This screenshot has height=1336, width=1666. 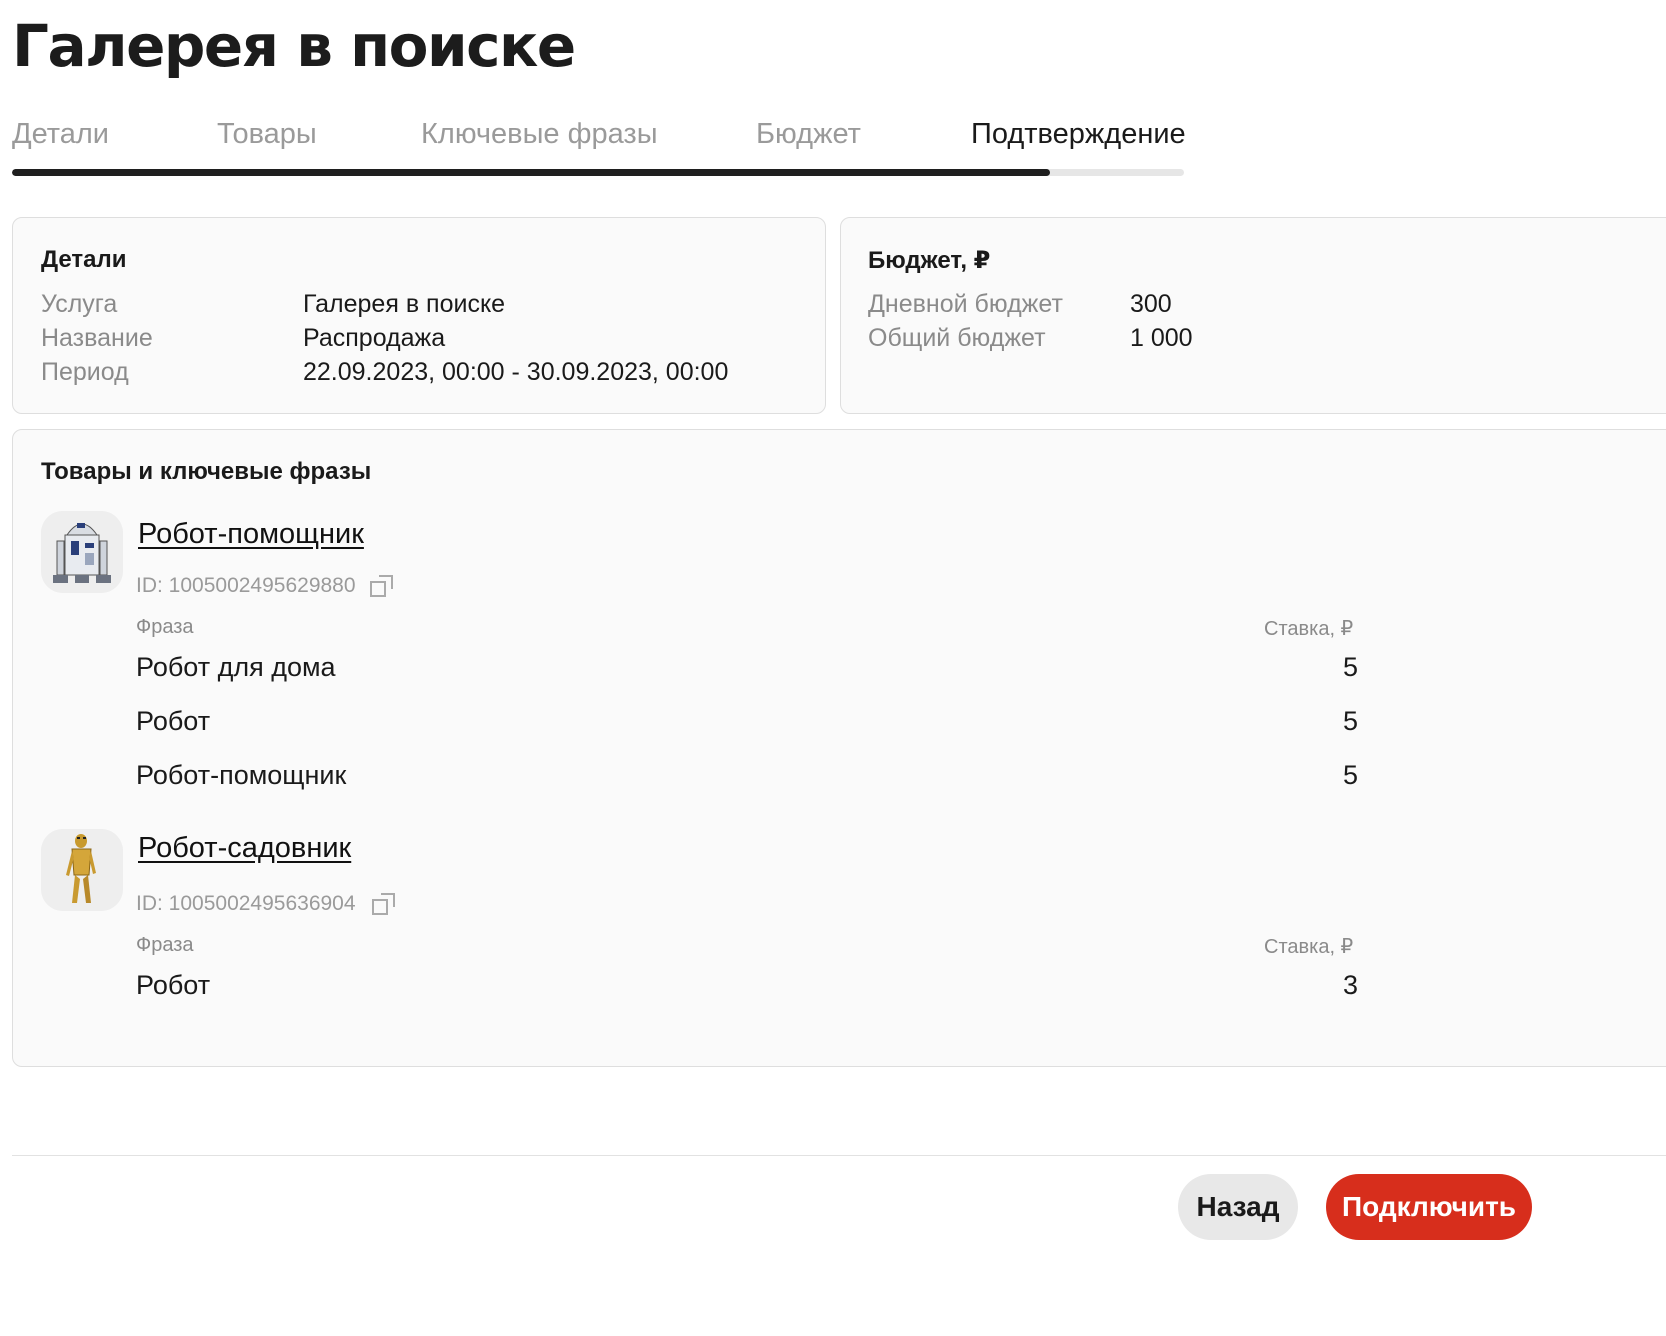 I want to click on service-label: Услуга, so click(x=79, y=304).